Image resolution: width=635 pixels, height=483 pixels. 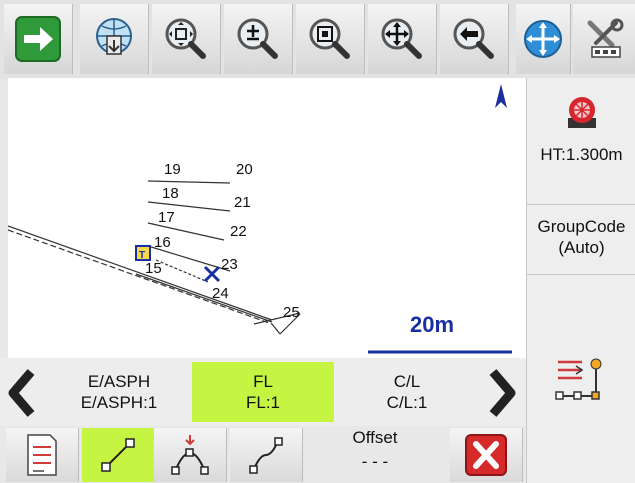 I want to click on arc-mode-icon, so click(x=190, y=455).